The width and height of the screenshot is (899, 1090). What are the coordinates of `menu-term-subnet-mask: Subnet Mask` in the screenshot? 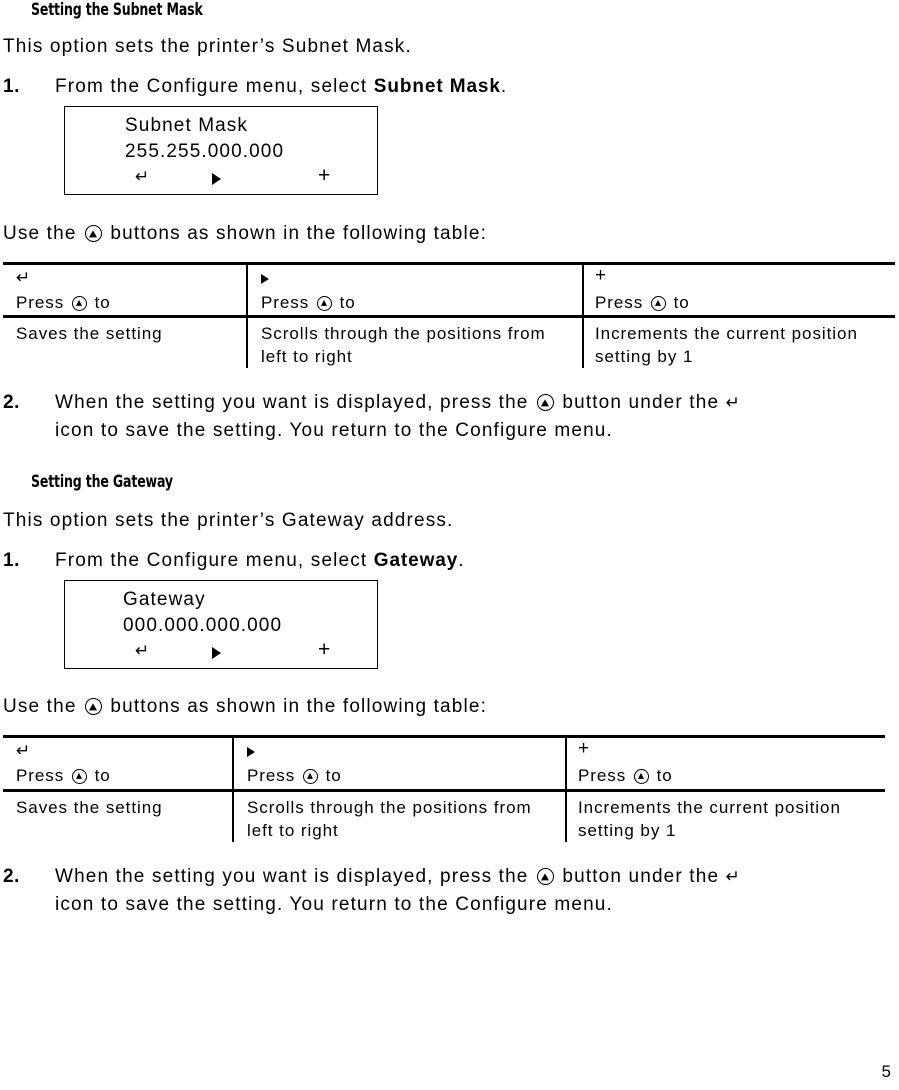 It's located at (437, 86).